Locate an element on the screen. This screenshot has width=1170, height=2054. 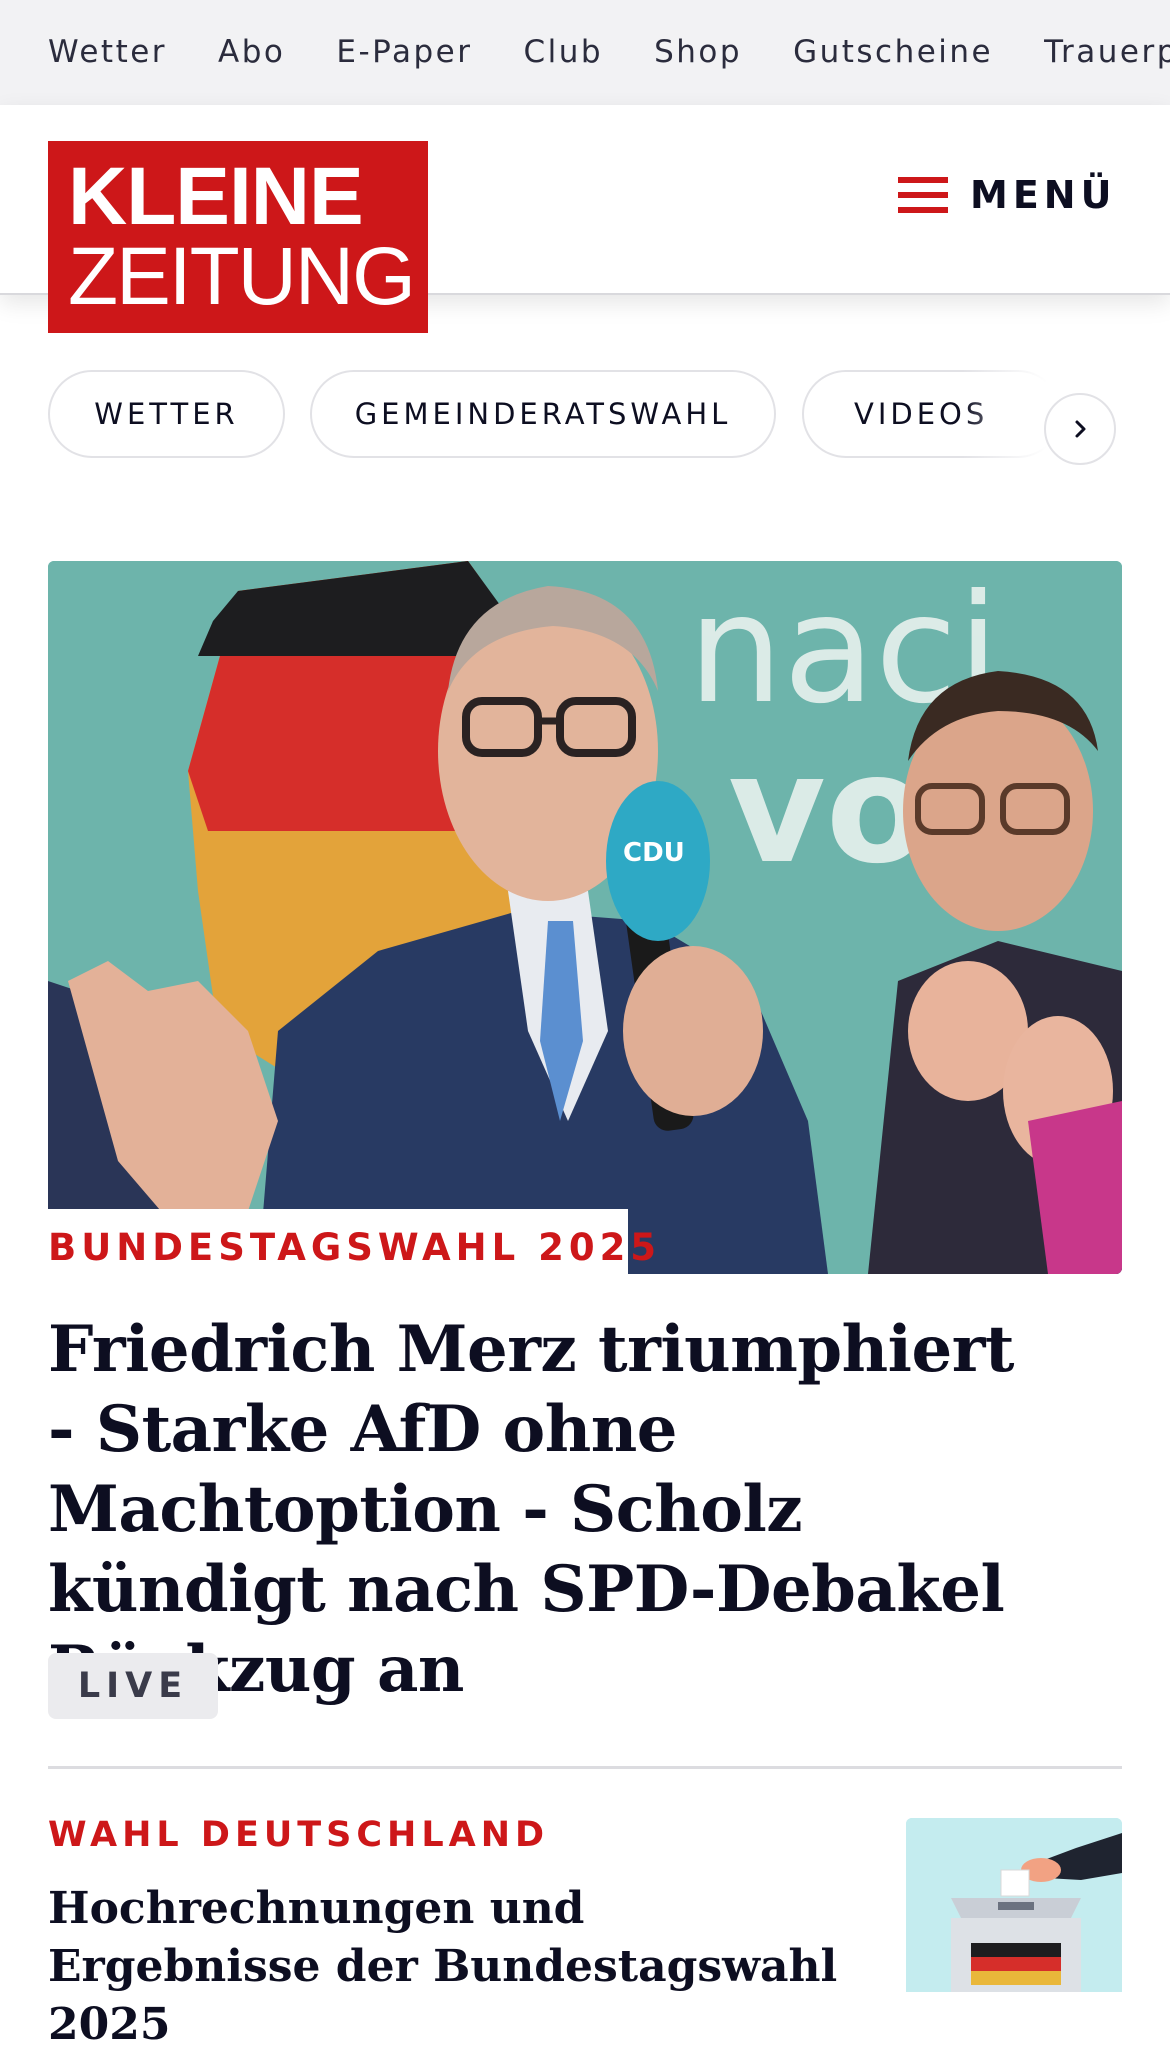
teaser-kicker: WAHL DEUTSCHLAND is located at coordinates (299, 1835).